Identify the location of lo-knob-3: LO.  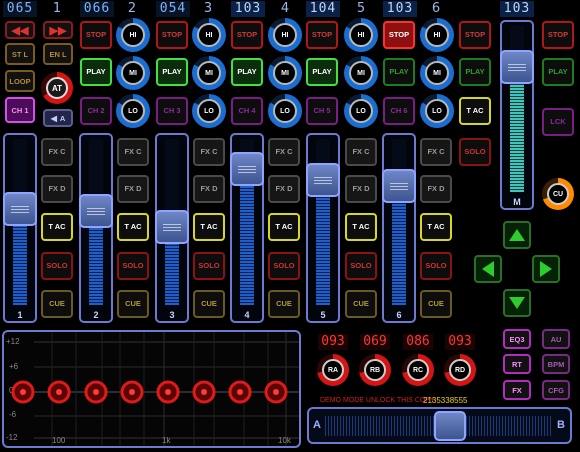
(285, 111).